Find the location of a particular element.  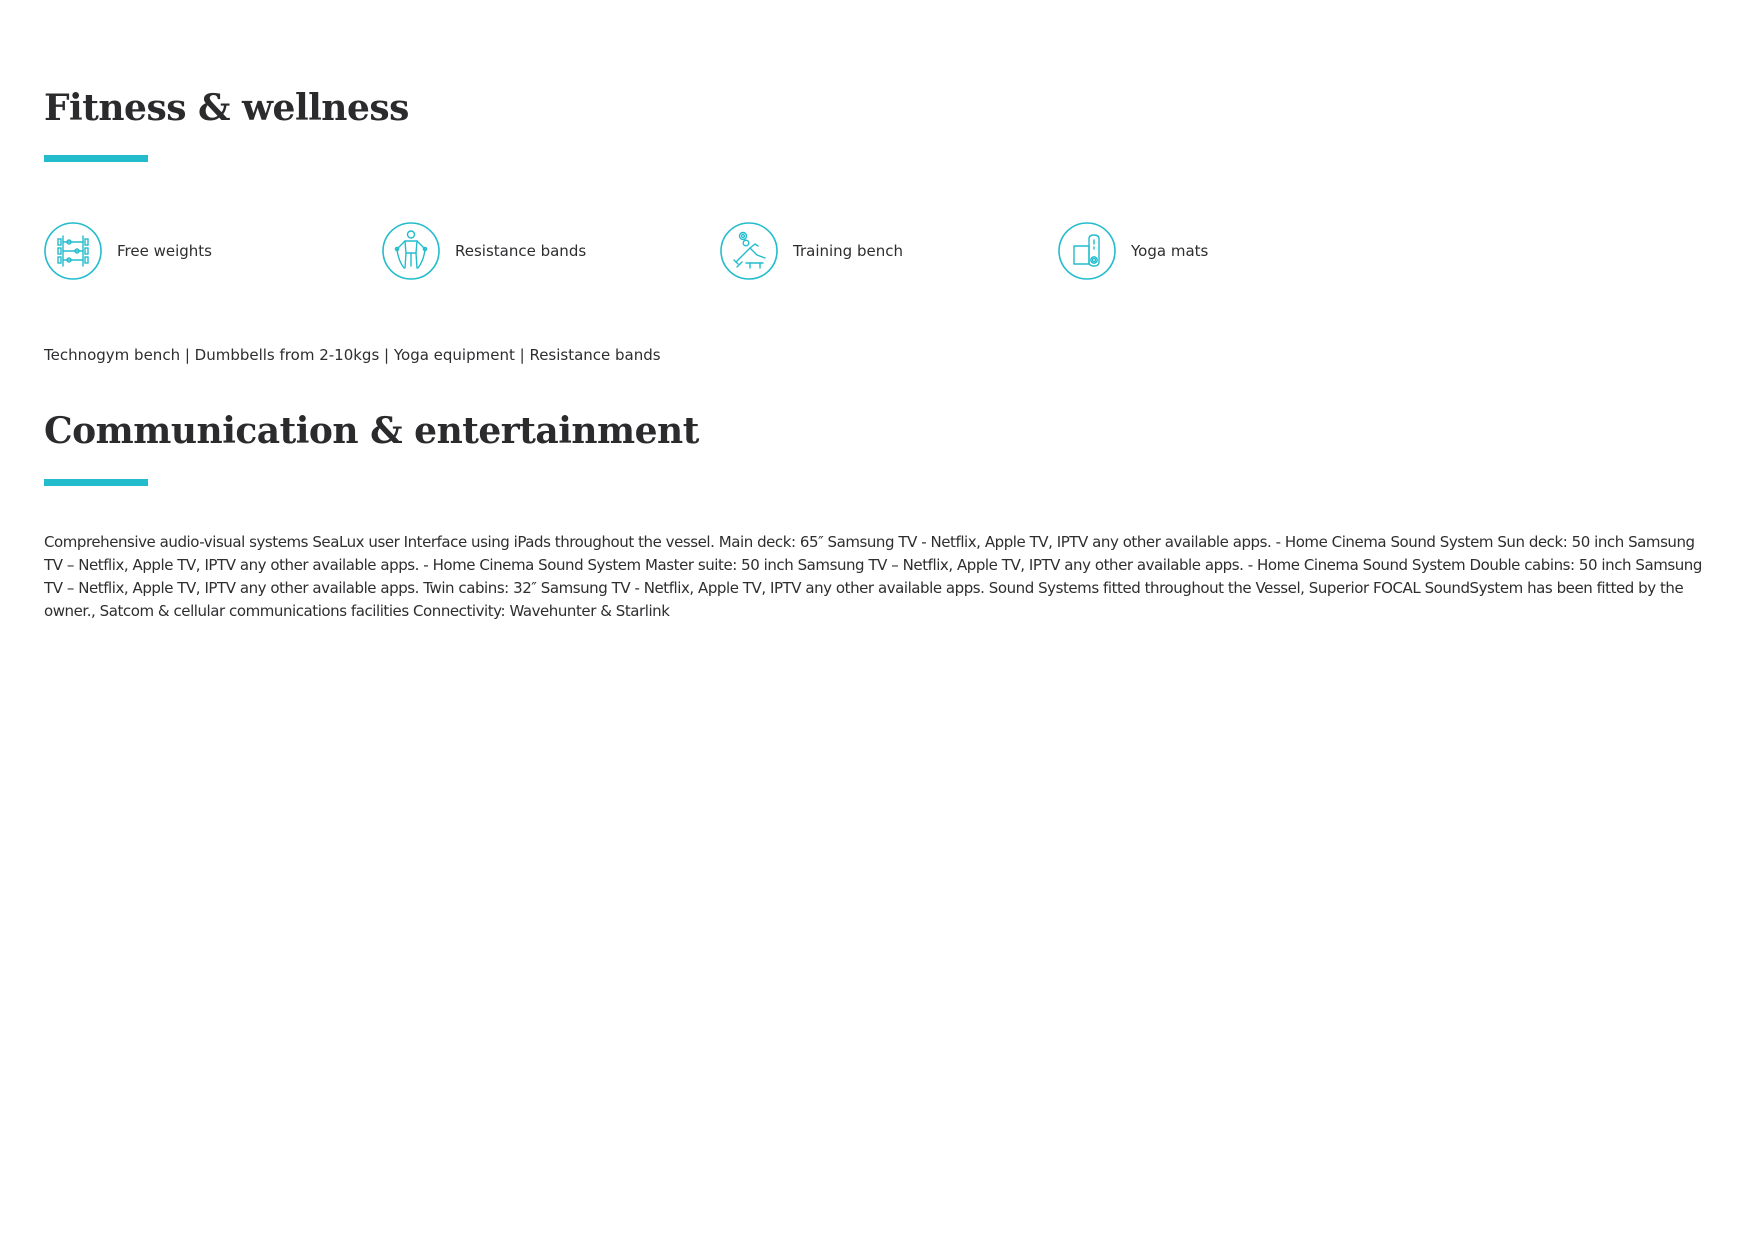

training-bench-icon is located at coordinates (749, 251).